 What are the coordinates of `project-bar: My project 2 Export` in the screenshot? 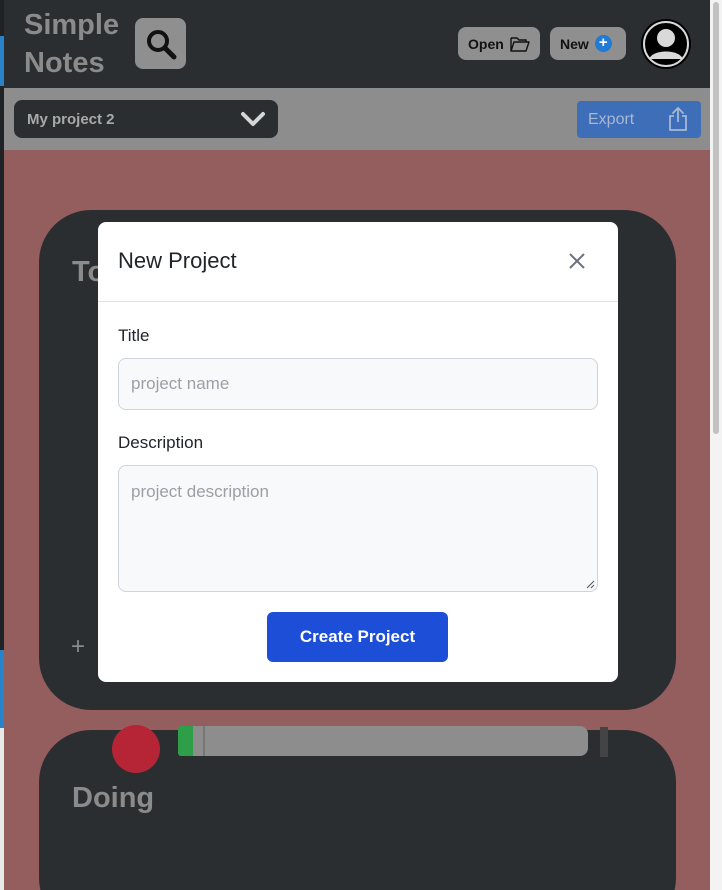 It's located at (357, 119).